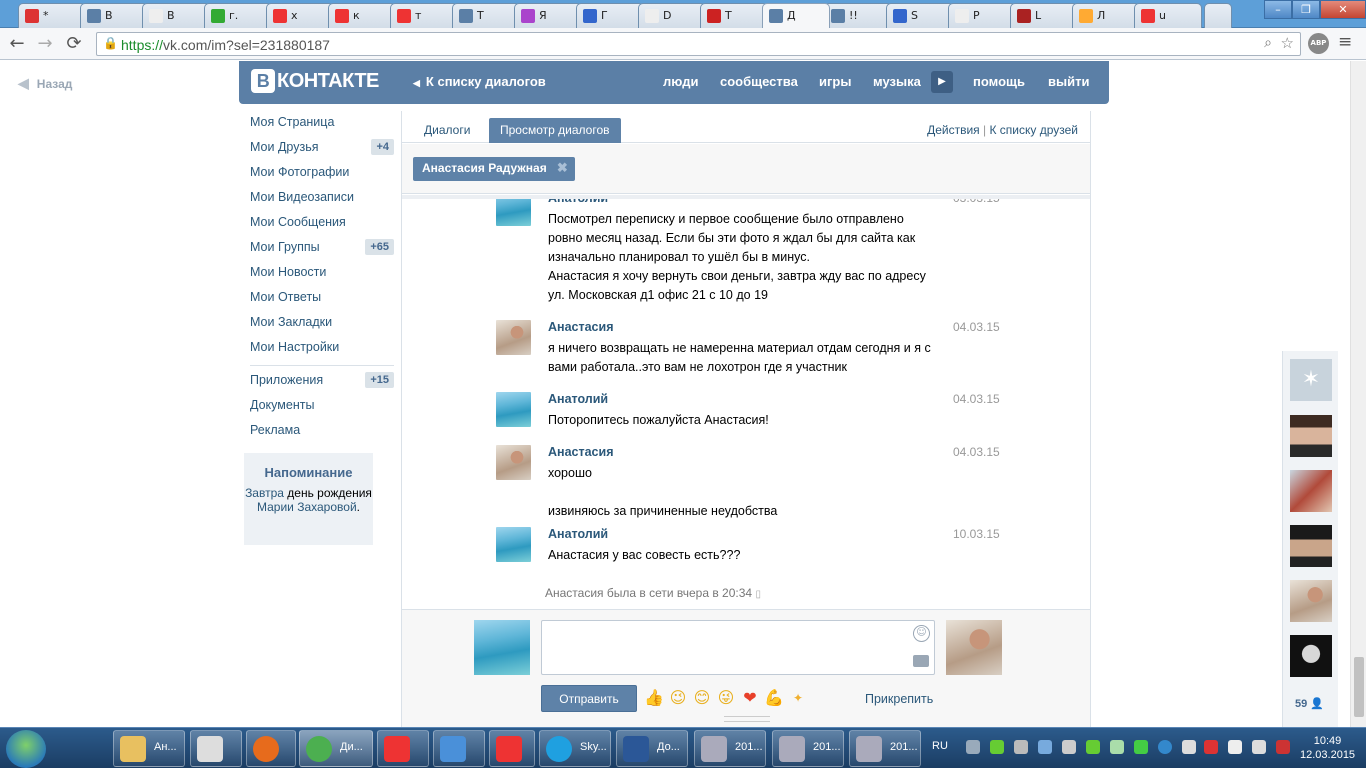  I want to click on bookmark-star-icon: ☆, so click(1287, 43).